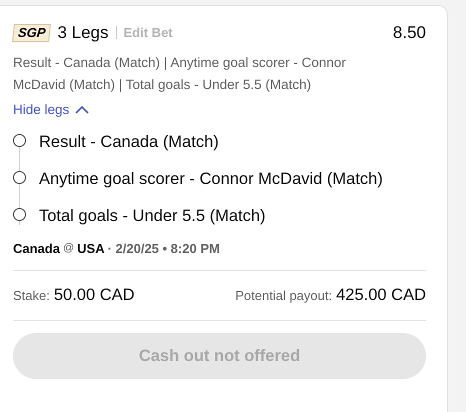 This screenshot has height=412, width=466. Describe the element at coordinates (82, 109) in the screenshot. I see `chevron-up-icon` at that location.